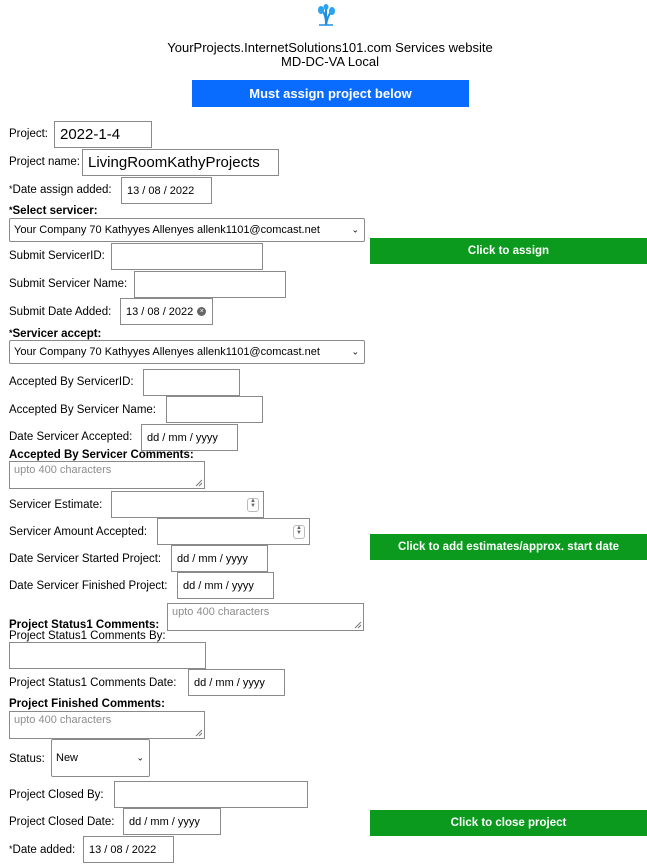 This screenshot has height=864, width=647. I want to click on servicer-amount-label: Servicer Amount Accepted:, so click(78, 532).